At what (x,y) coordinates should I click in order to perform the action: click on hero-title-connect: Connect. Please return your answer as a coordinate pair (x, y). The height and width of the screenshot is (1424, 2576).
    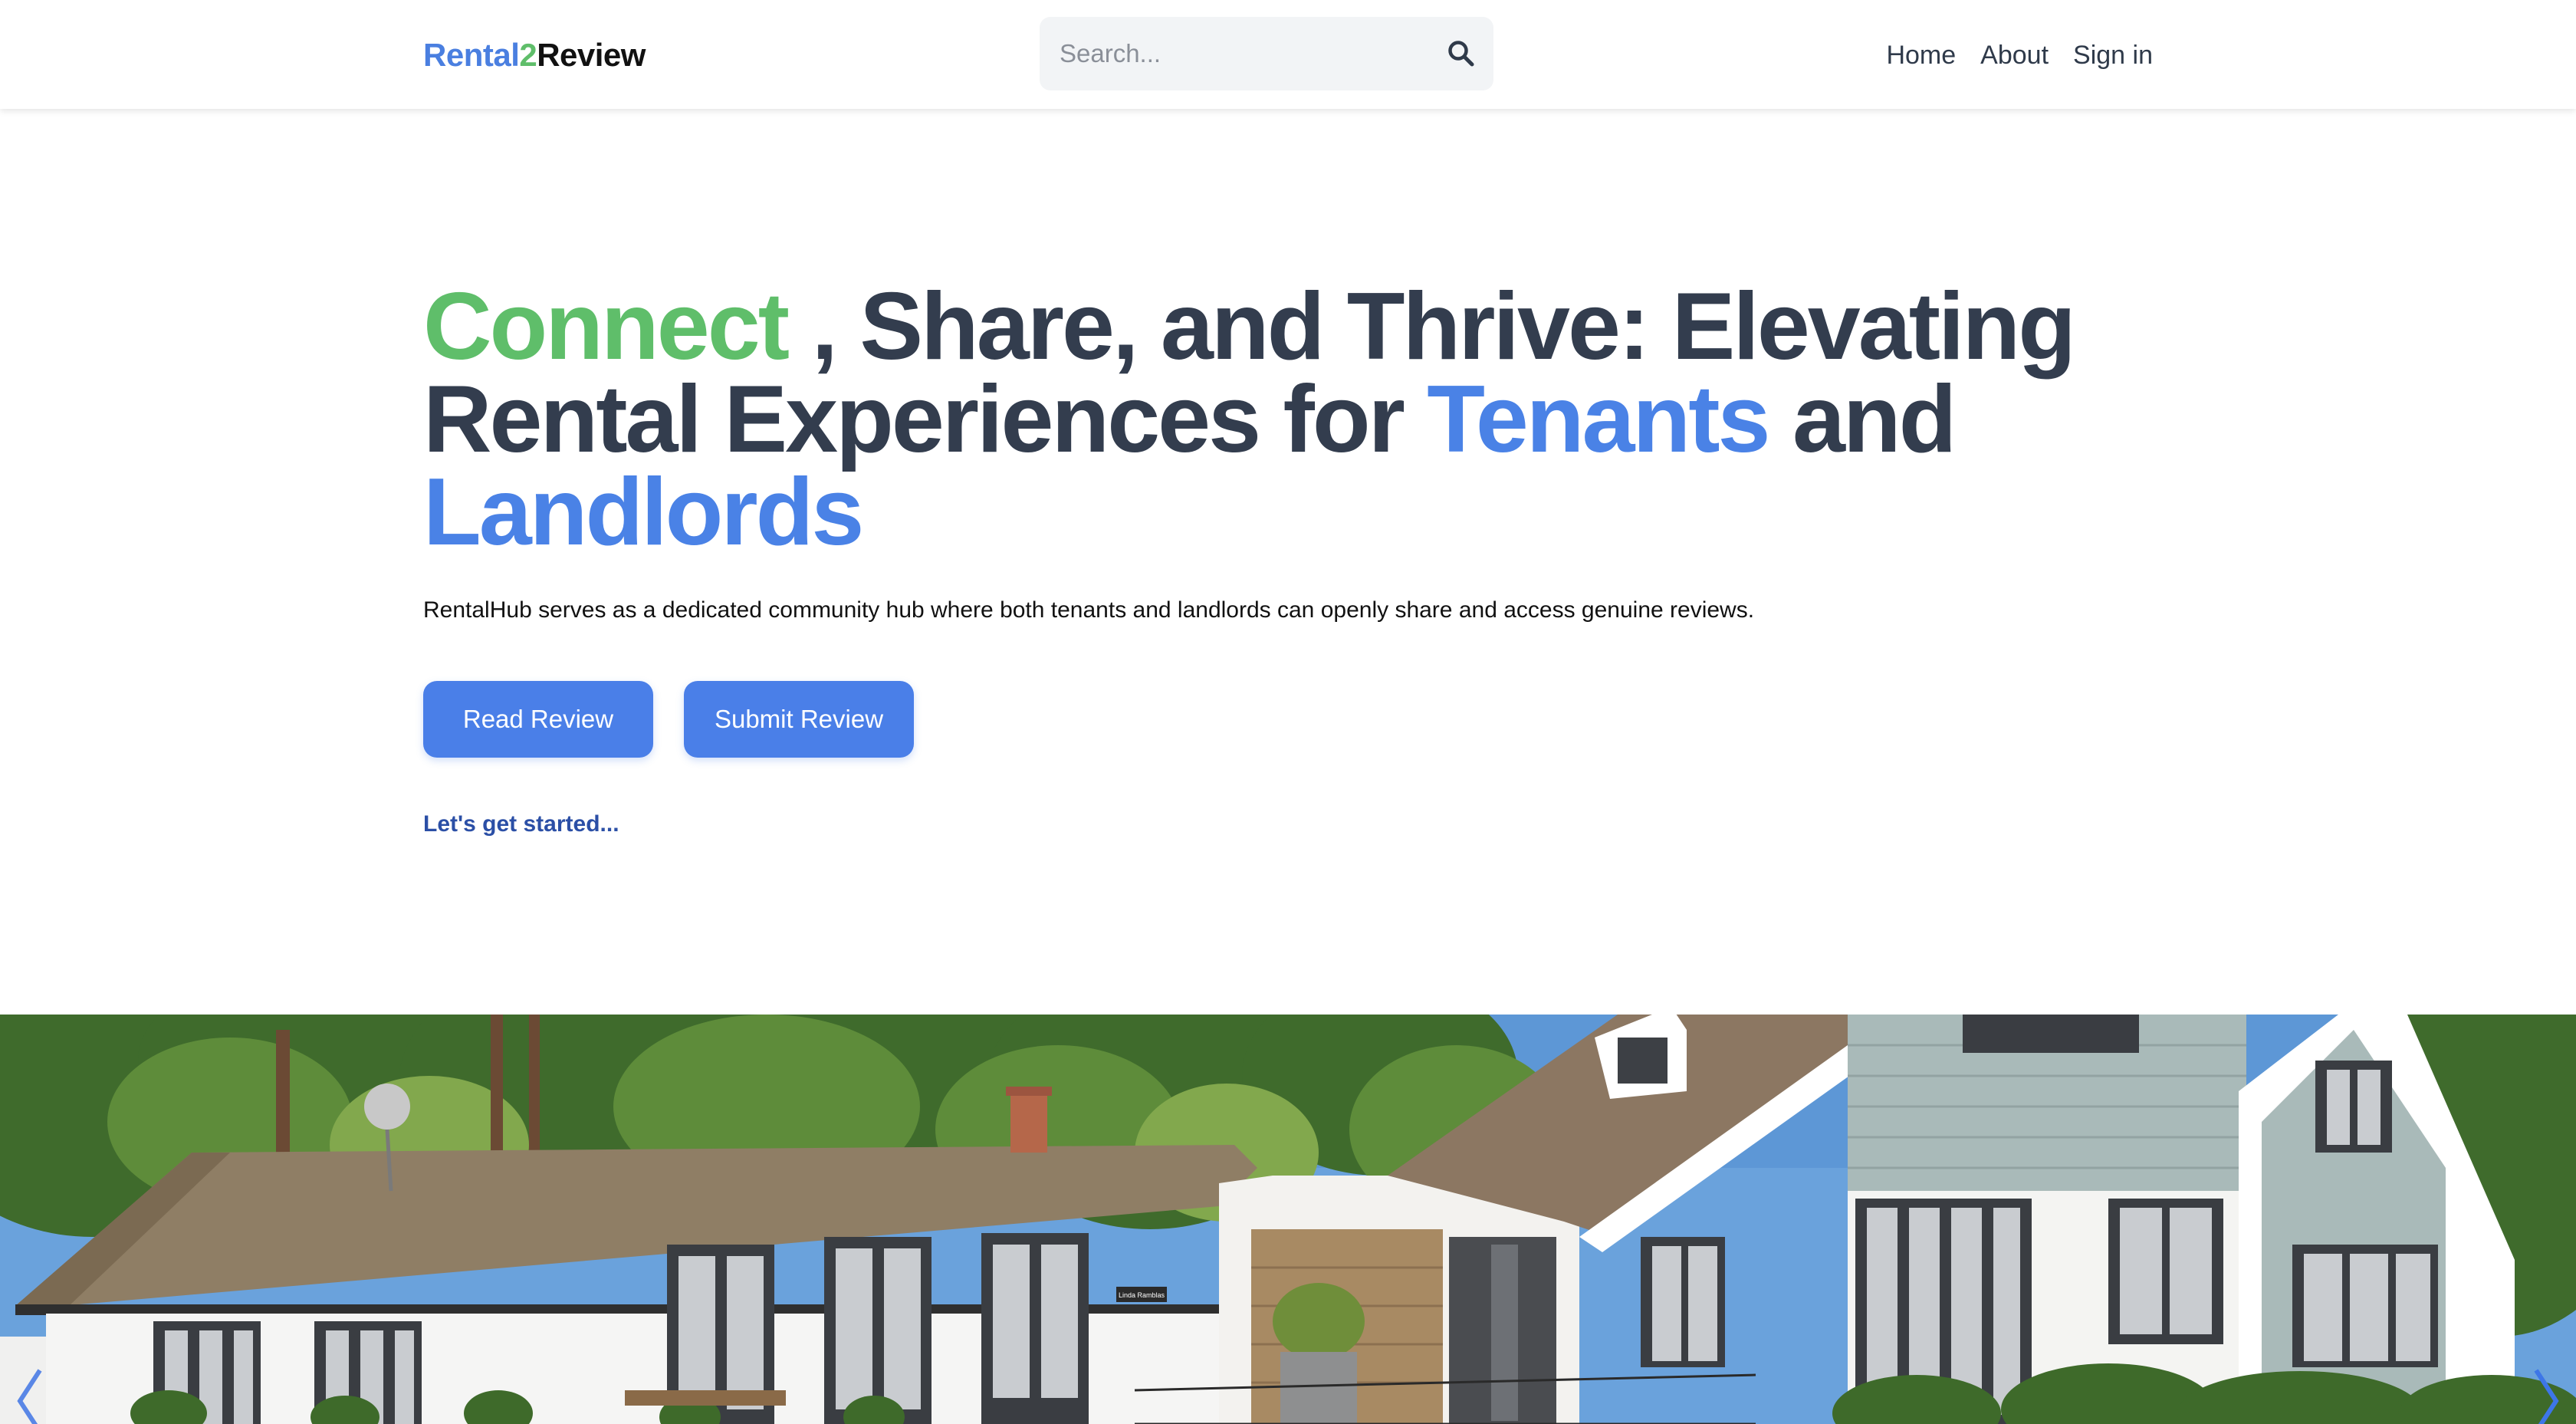
    Looking at the image, I should click on (606, 327).